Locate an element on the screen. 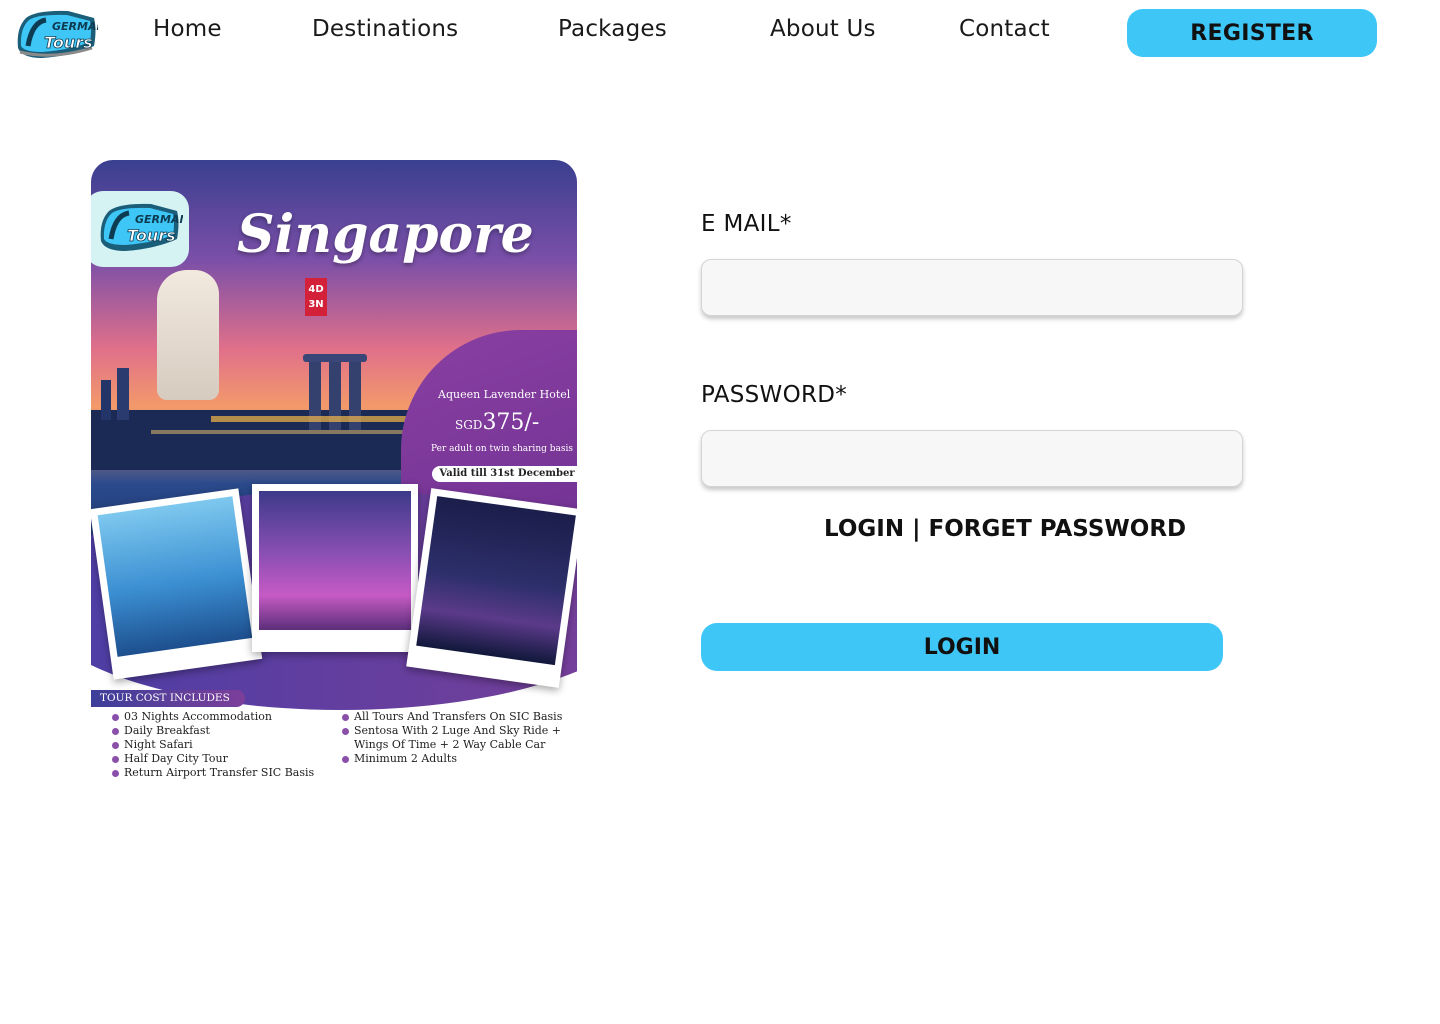  register-button: REGISTER is located at coordinates (1252, 33).